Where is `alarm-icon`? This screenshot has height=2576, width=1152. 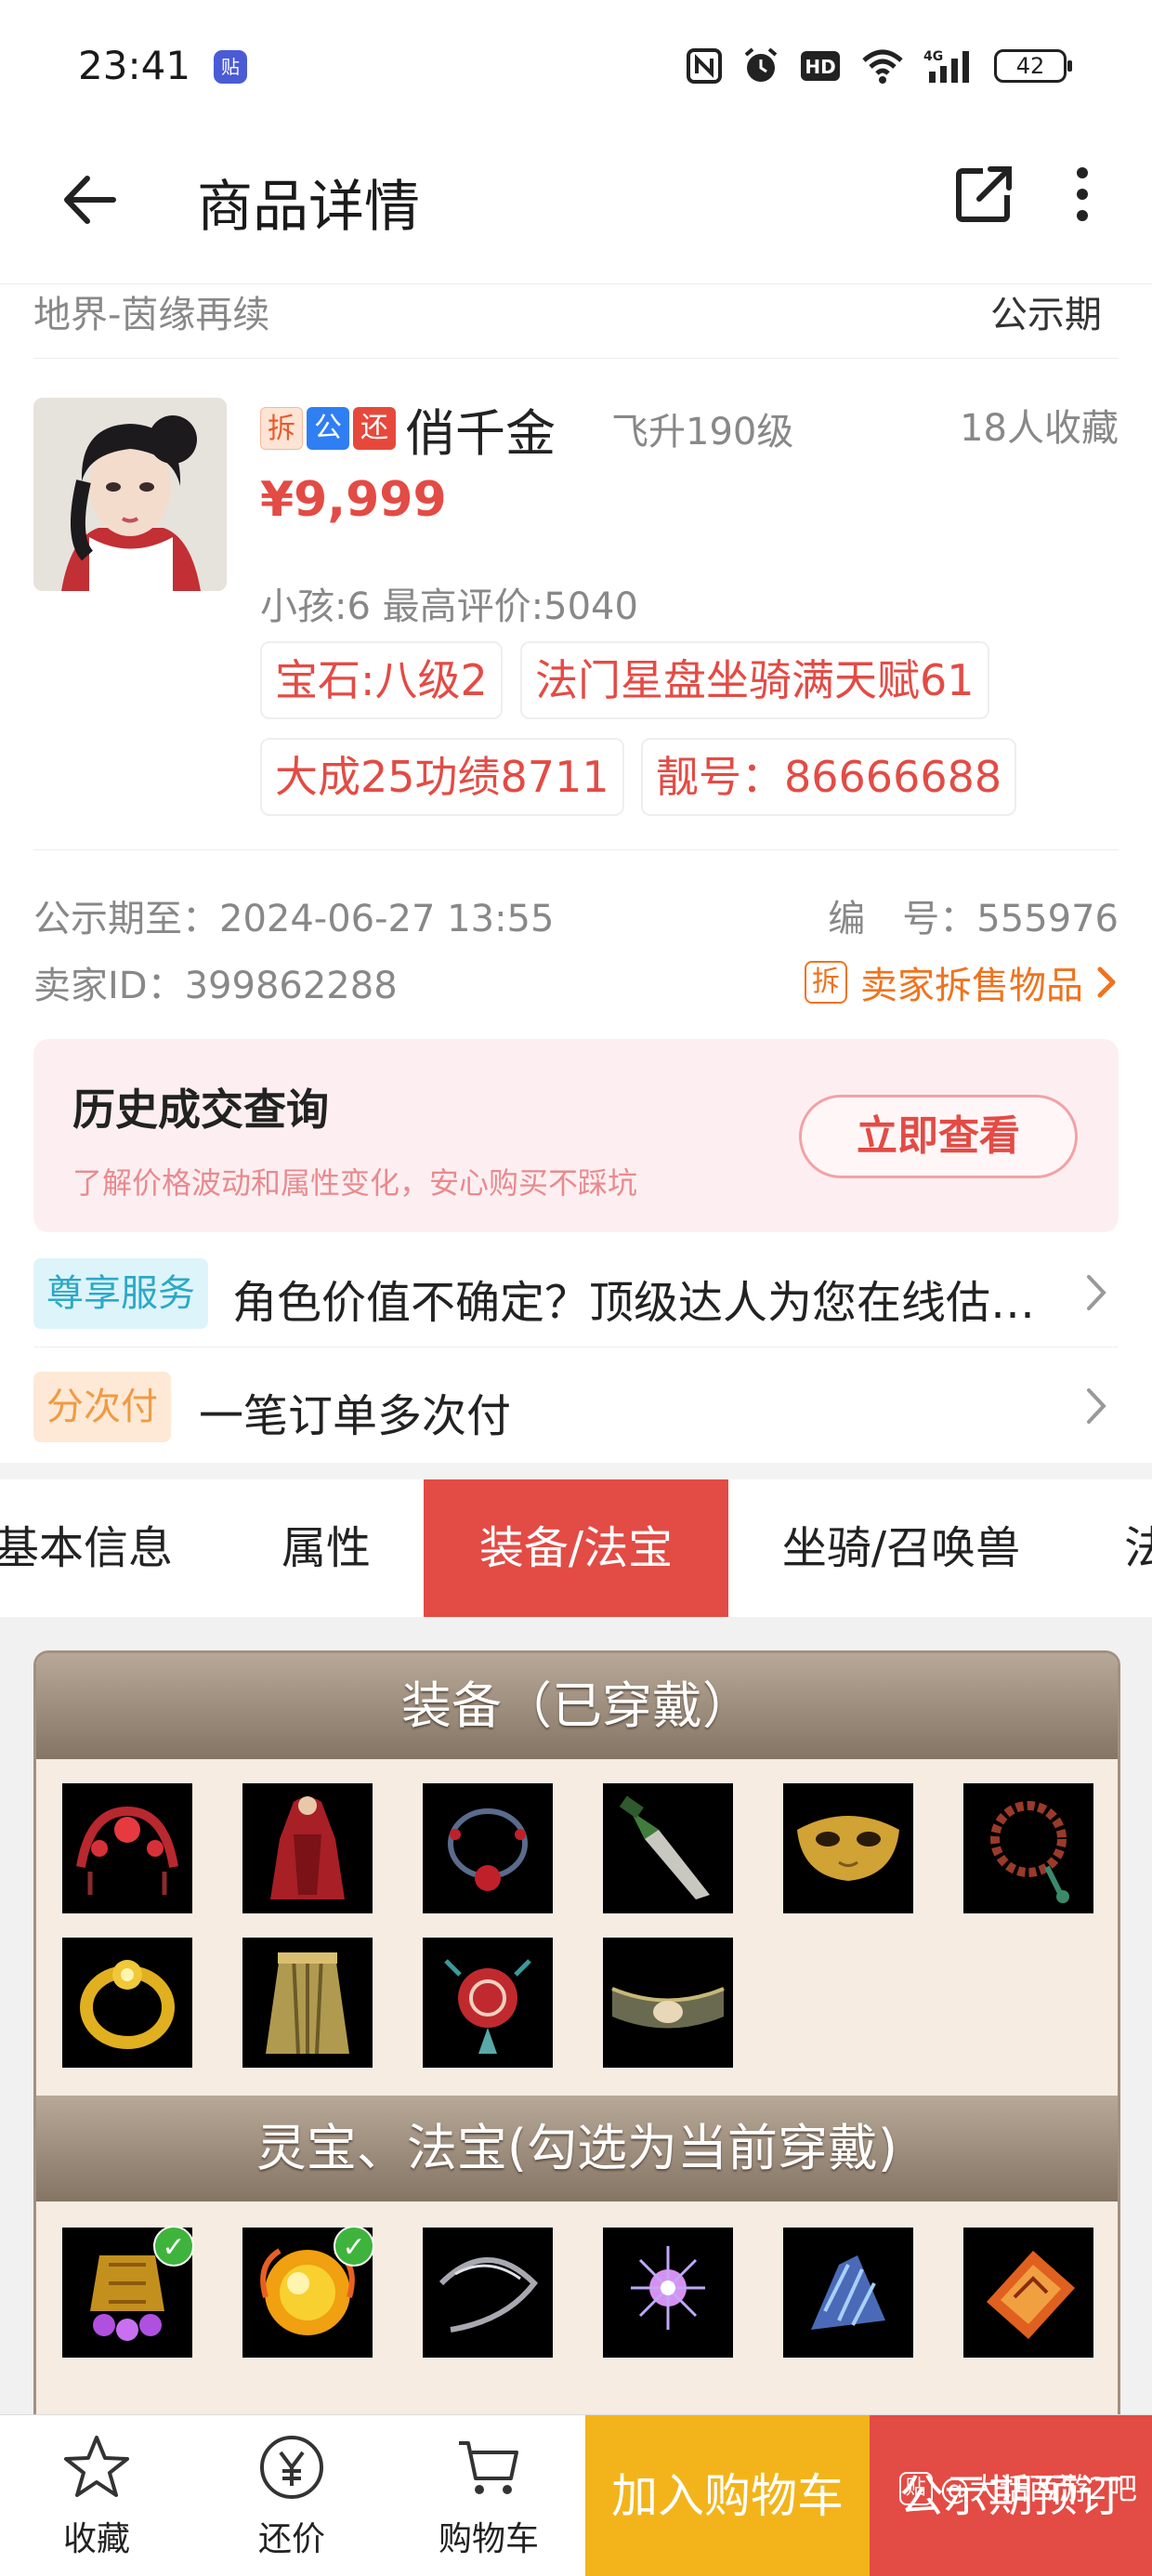 alarm-icon is located at coordinates (761, 64).